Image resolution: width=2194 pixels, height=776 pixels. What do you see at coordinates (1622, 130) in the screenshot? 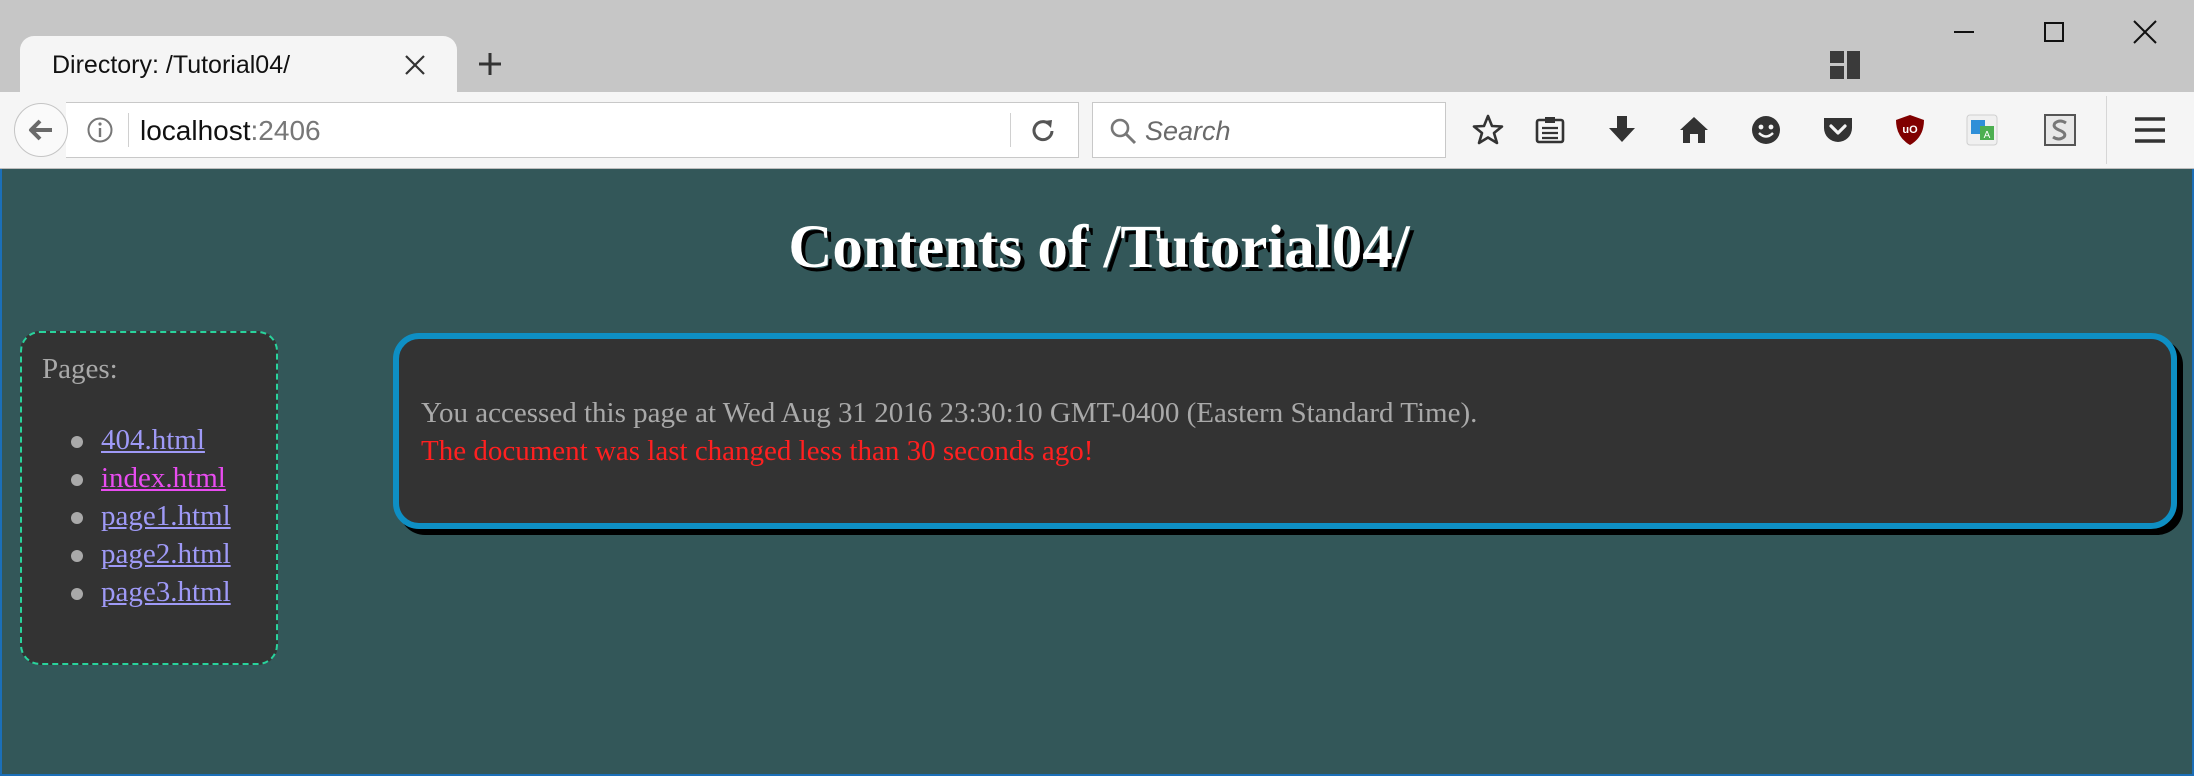
I see `download-icon` at bounding box center [1622, 130].